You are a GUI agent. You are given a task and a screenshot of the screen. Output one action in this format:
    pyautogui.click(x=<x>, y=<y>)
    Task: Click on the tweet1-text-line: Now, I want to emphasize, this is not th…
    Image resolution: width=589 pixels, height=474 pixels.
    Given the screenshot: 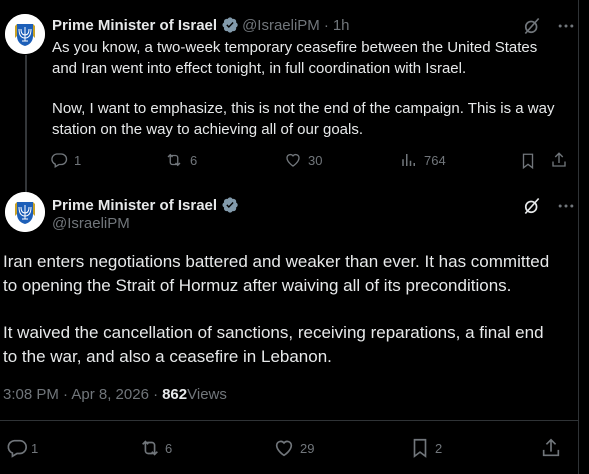 What is the action you would take?
    pyautogui.click(x=303, y=108)
    